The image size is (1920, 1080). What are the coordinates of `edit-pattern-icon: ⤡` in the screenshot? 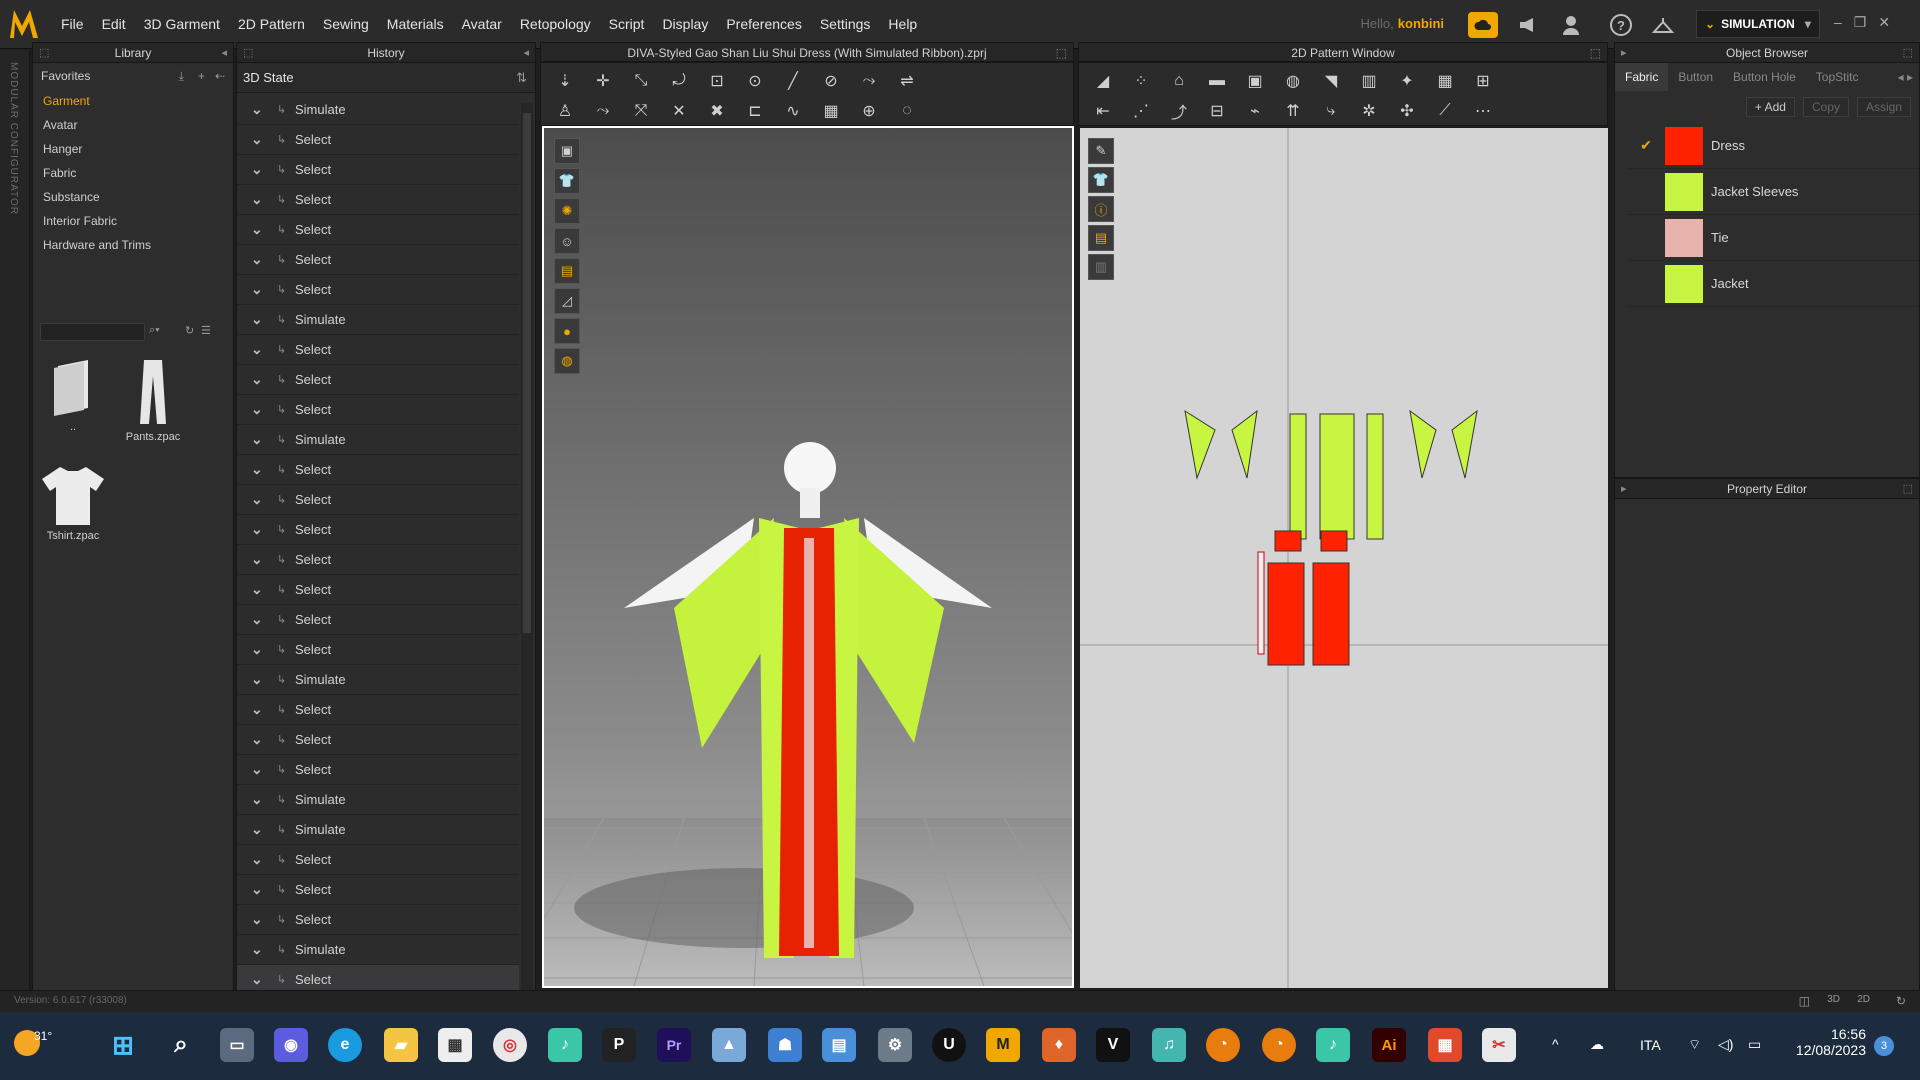 It's located at (641, 81).